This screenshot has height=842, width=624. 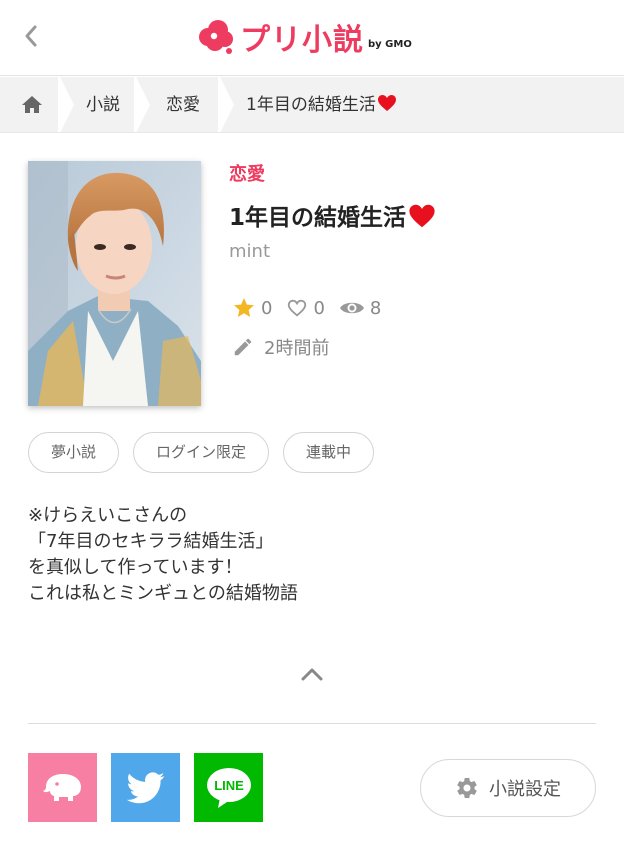 I want to click on chevron-up-icon, so click(x=312, y=674).